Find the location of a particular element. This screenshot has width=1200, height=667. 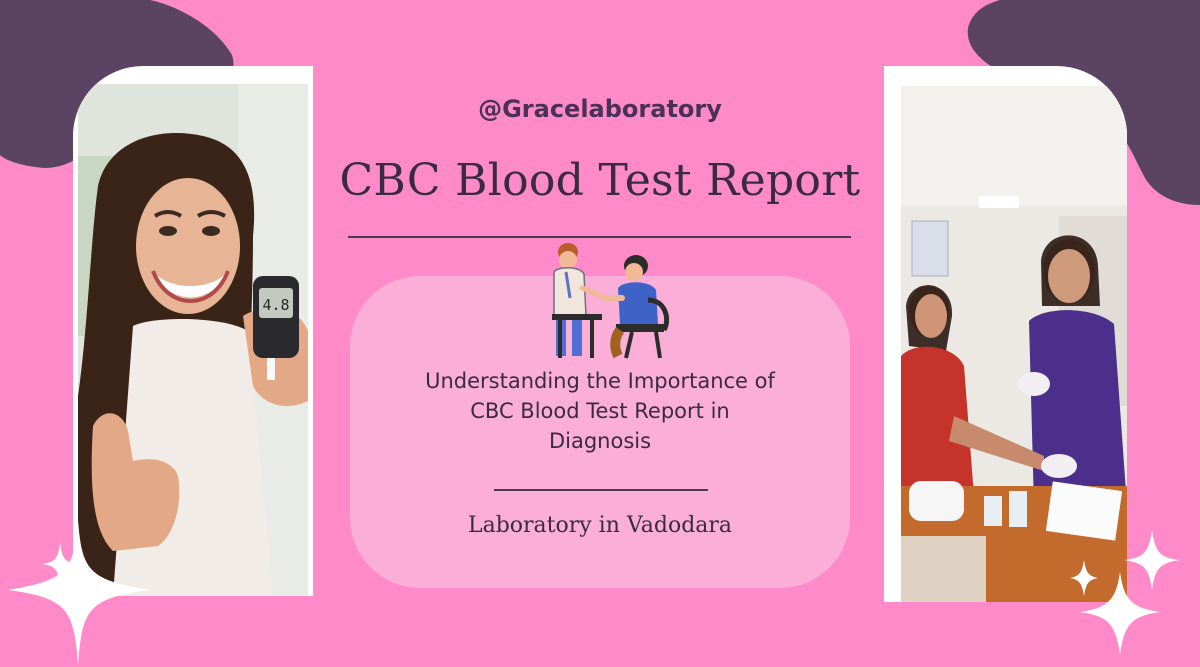

subtitle-line-2: CBC Blood Test Report in is located at coordinates (600, 411).